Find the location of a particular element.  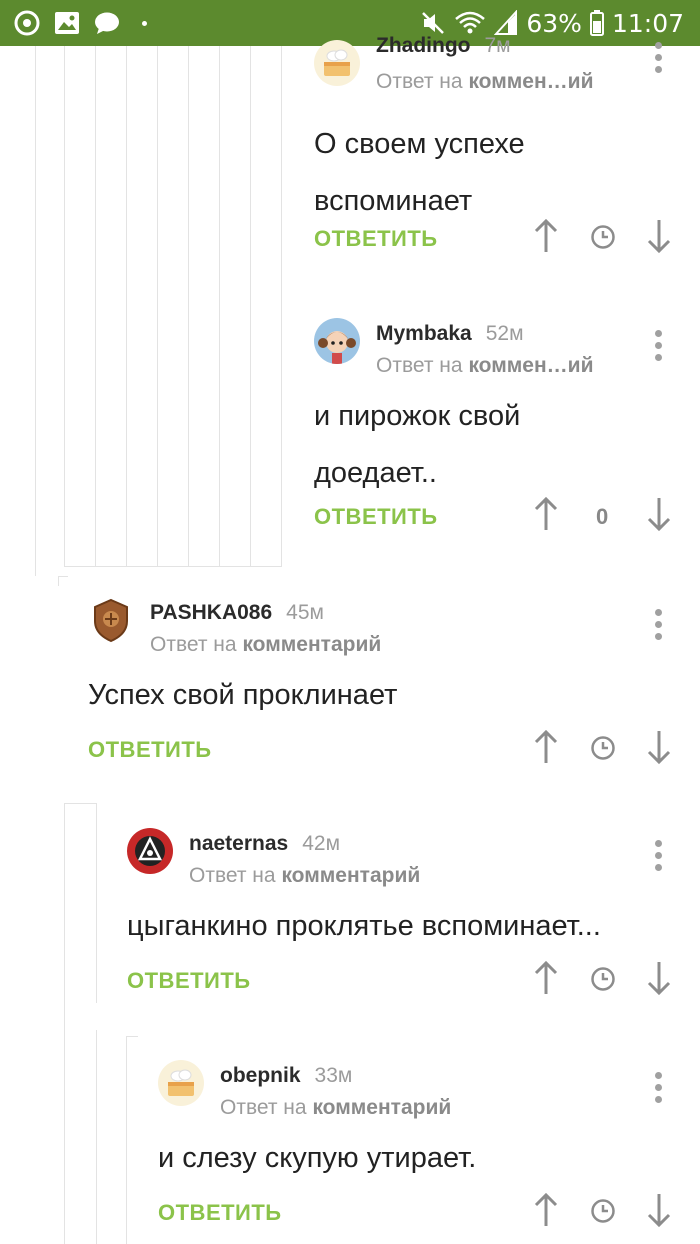

comment-time: 42м is located at coordinates (321, 843).